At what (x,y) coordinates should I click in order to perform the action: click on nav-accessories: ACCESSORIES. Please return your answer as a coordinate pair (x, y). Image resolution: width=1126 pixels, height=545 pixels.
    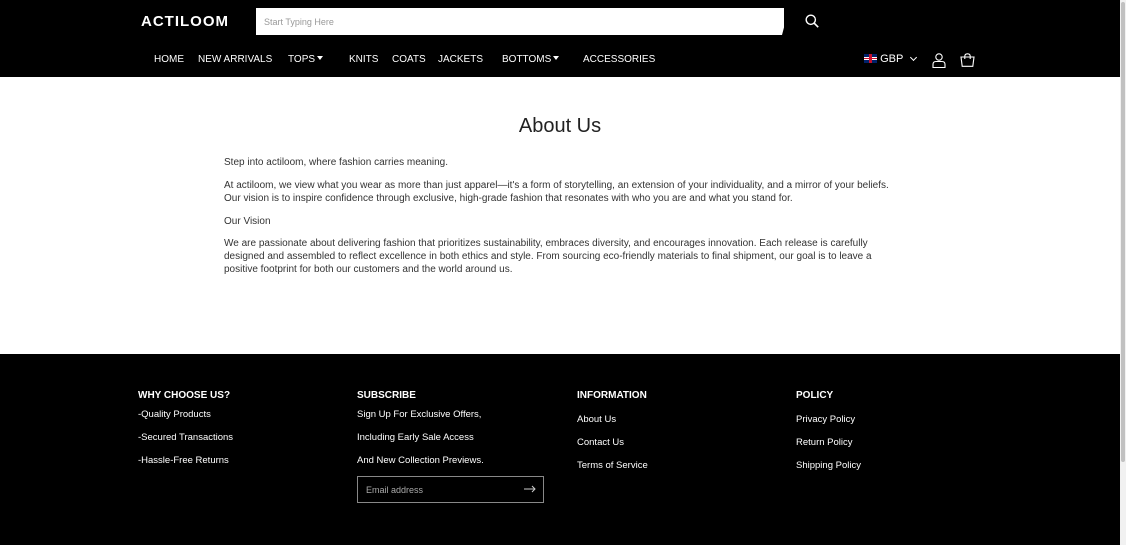
    Looking at the image, I should click on (619, 59).